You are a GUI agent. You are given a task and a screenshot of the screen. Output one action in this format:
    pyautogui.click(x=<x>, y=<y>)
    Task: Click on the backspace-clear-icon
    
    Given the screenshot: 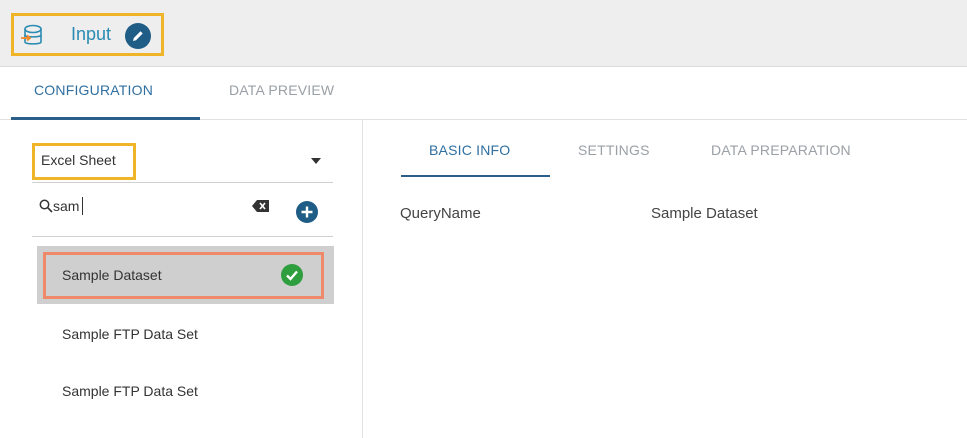 What is the action you would take?
    pyautogui.click(x=261, y=206)
    